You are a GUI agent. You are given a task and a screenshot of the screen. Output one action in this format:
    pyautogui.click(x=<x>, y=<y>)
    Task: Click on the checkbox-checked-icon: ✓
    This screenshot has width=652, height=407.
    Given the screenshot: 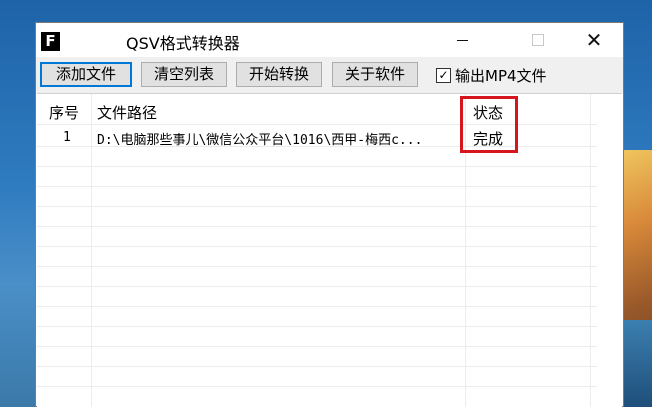 What is the action you would take?
    pyautogui.click(x=443, y=75)
    